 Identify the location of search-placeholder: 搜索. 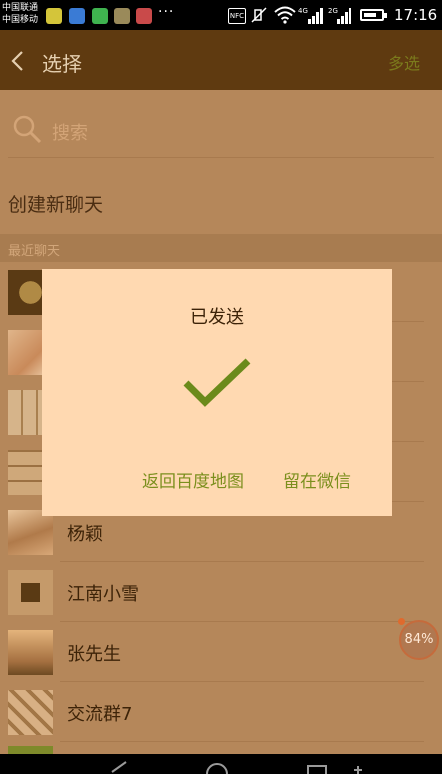
(70, 133).